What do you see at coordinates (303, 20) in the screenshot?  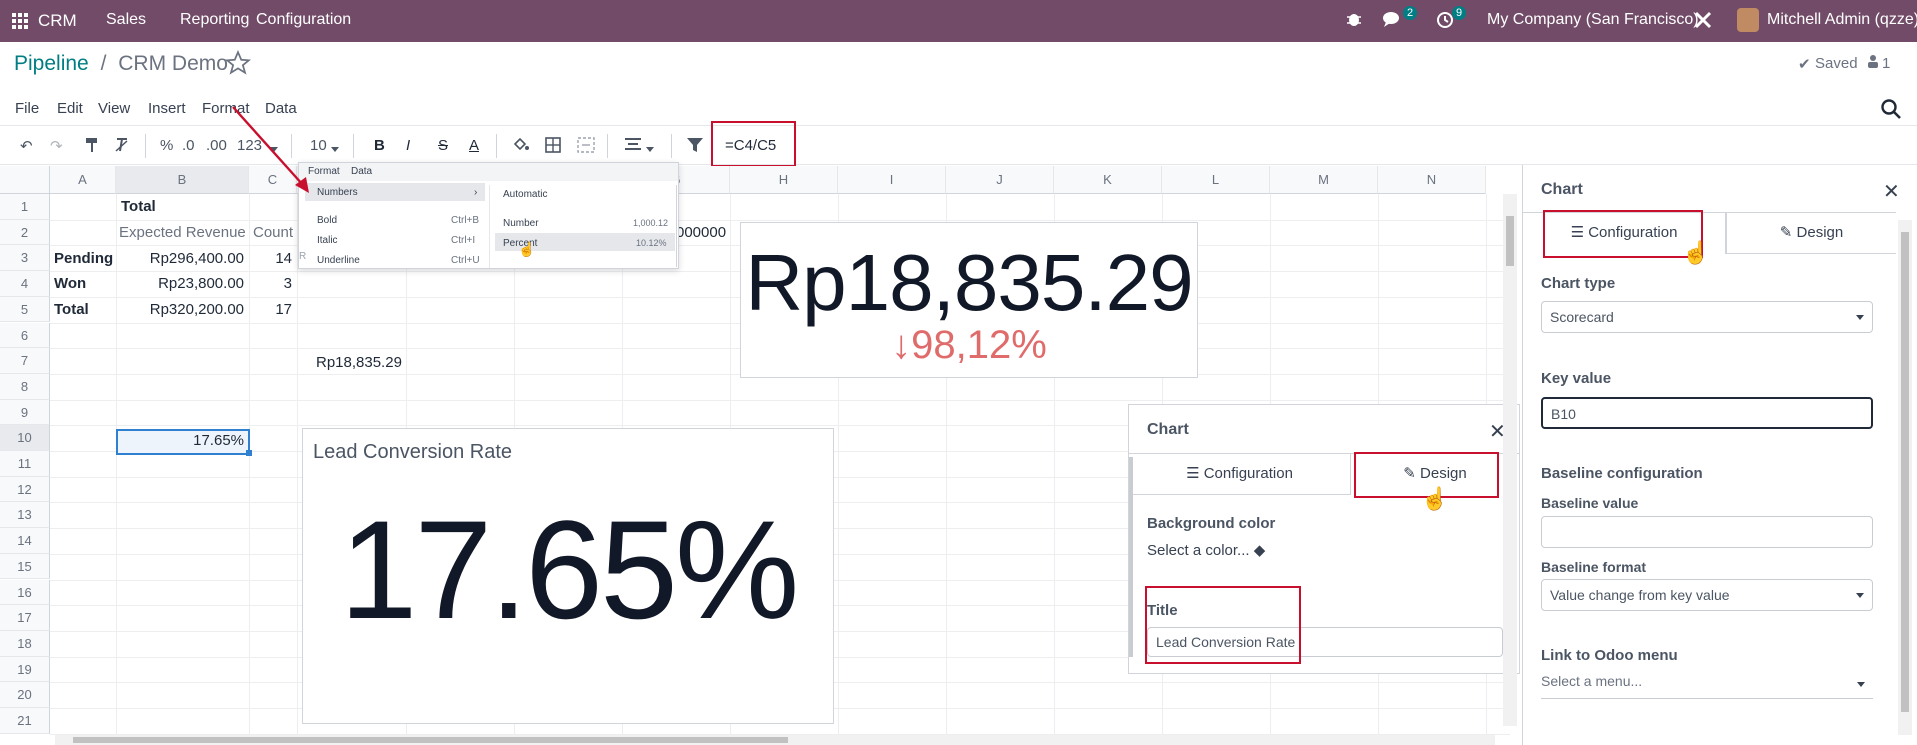 I see `menu-configuration: Configuration` at bounding box center [303, 20].